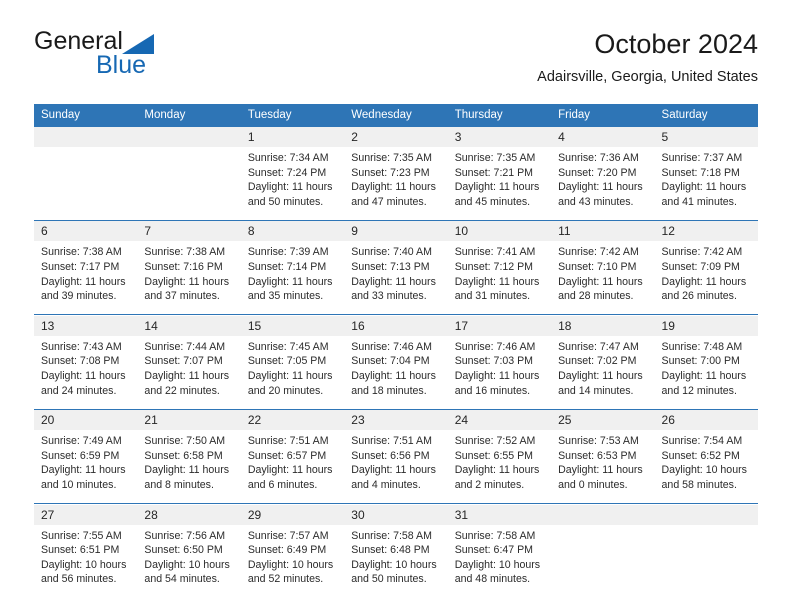 The height and width of the screenshot is (612, 792). What do you see at coordinates (292, 231) in the screenshot?
I see `day-cell-number: 8` at bounding box center [292, 231].